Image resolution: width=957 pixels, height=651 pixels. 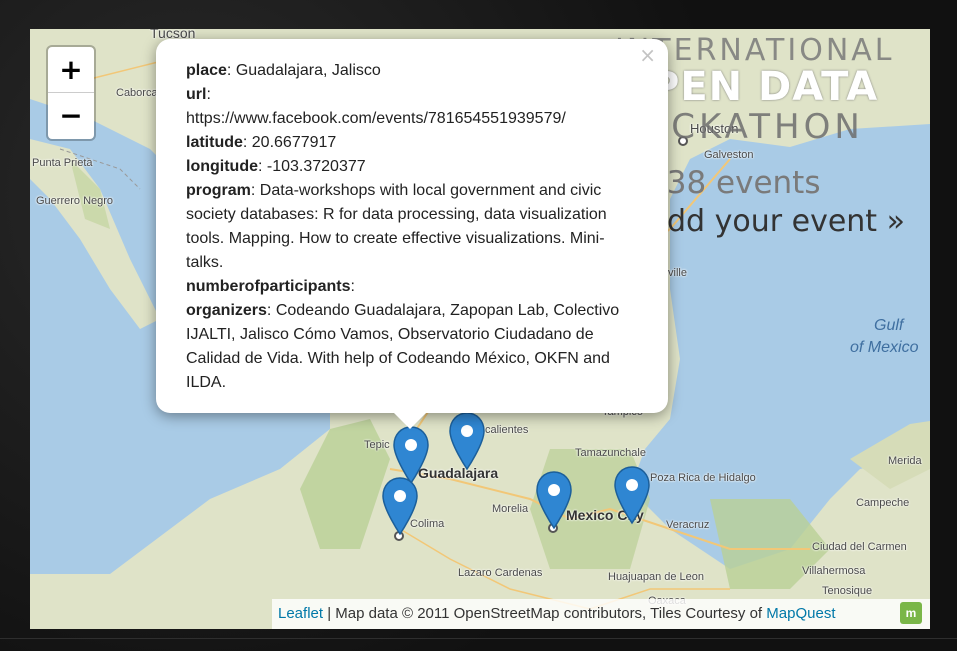 What do you see at coordinates (800, 613) in the screenshot?
I see `mapquest-link: MapQuest` at bounding box center [800, 613].